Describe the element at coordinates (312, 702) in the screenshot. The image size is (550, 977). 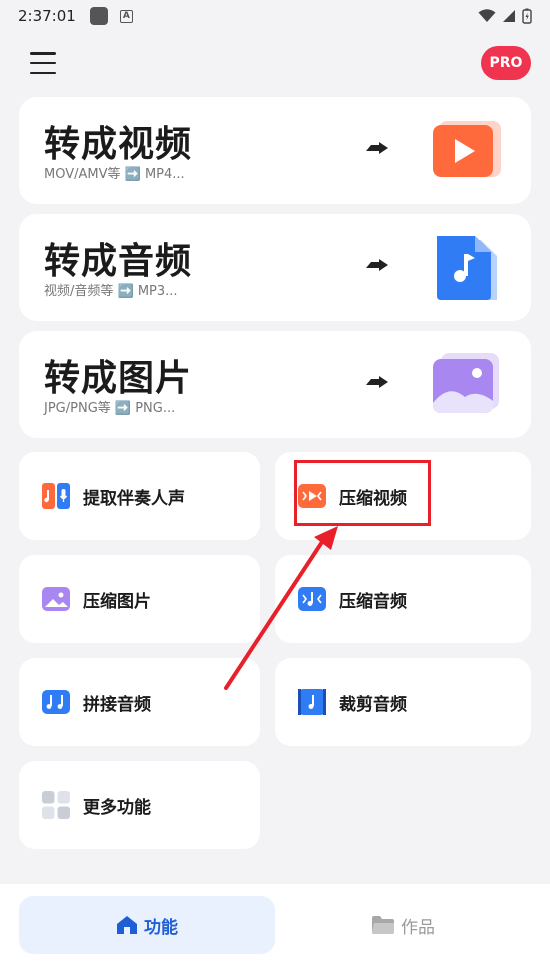
I see `trim-audio-icon` at that location.